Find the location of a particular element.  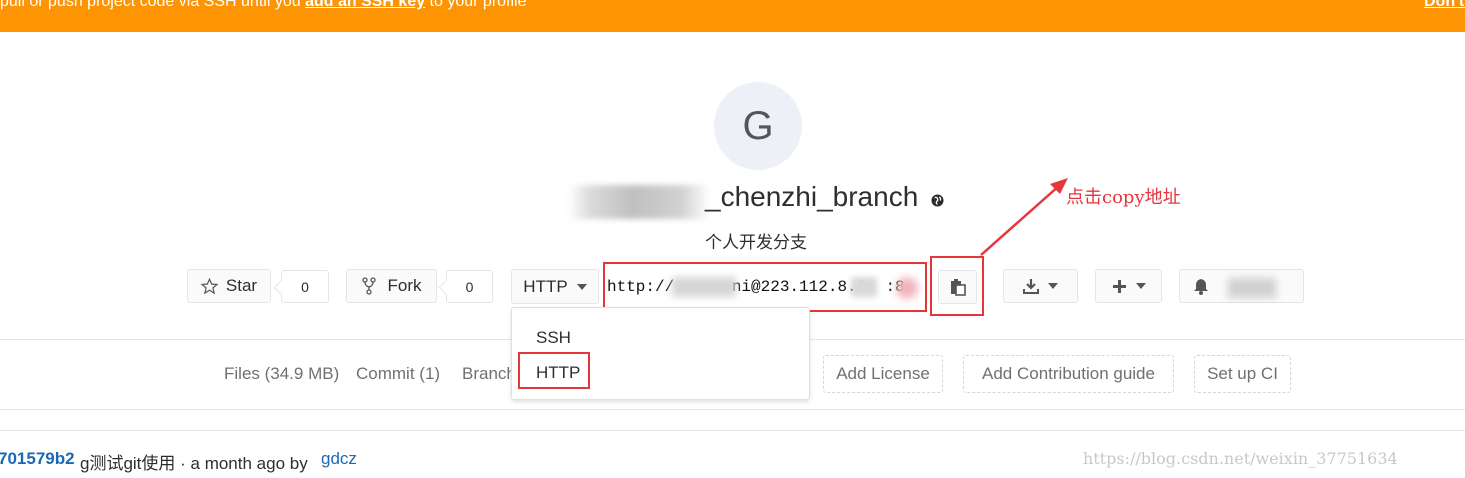

annotation-arrow is located at coordinates (1024, 217).